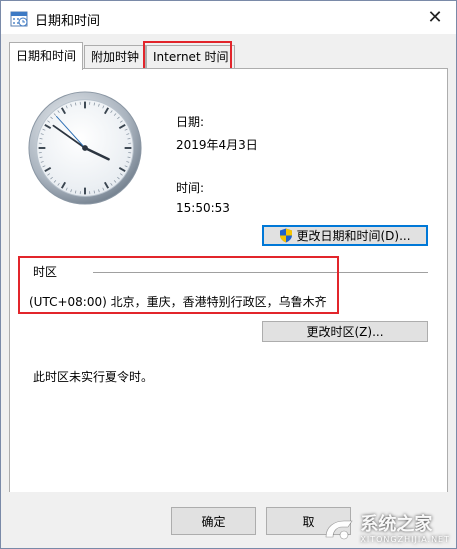  I want to click on watermark-text: 系统之家, so click(396, 524).